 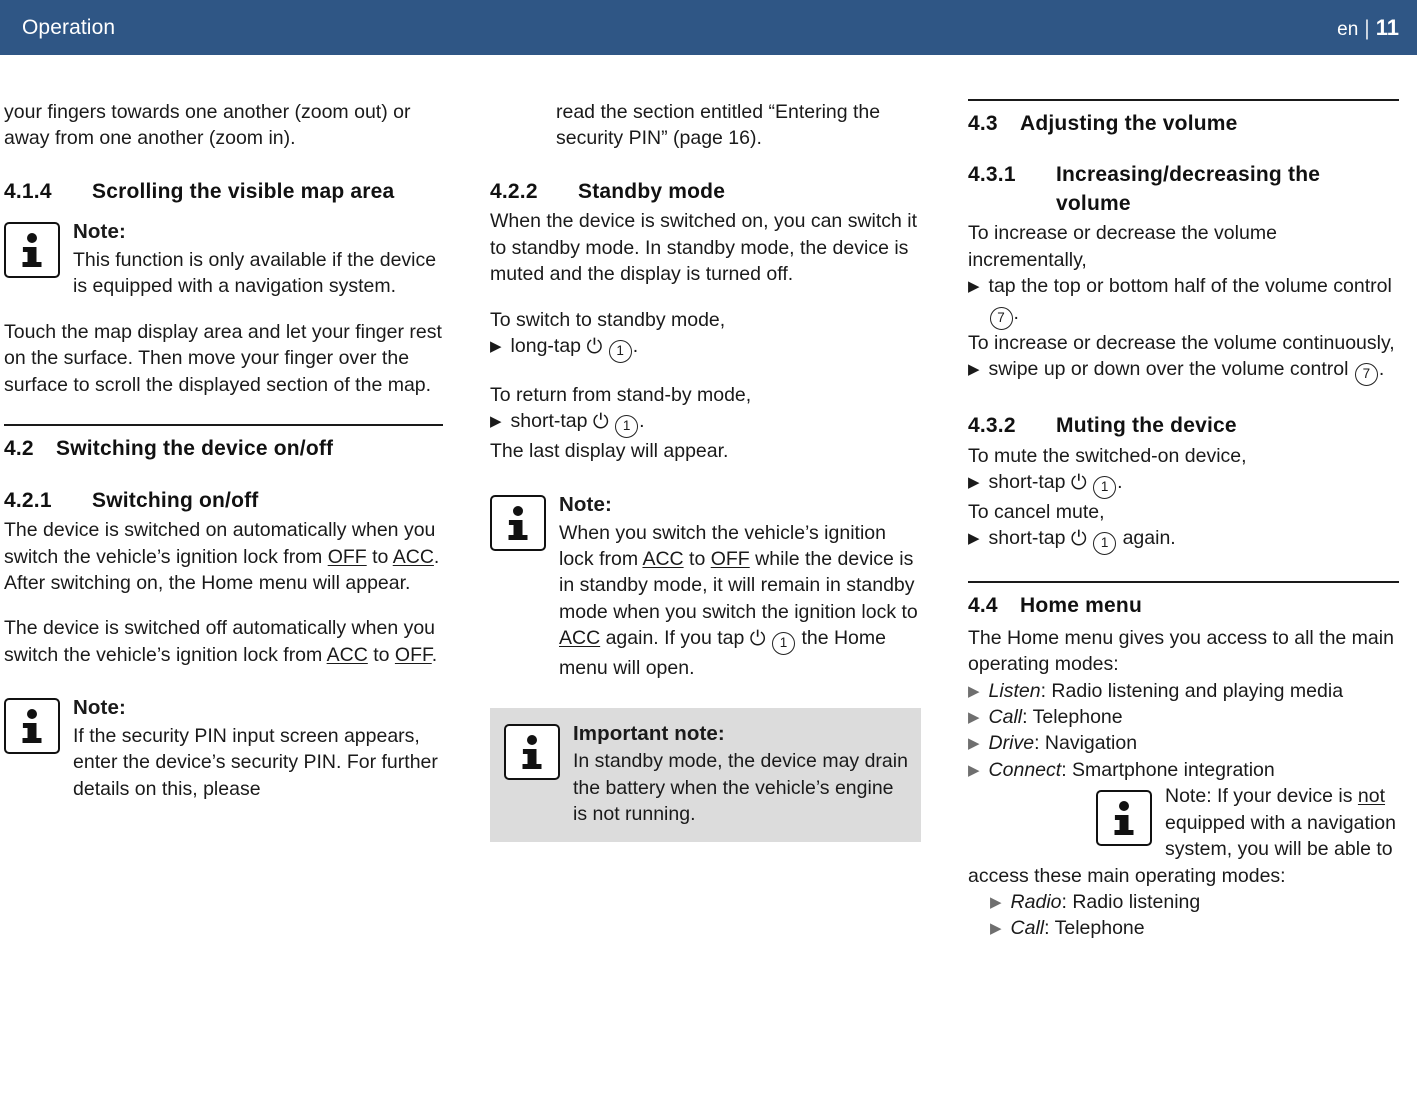 I want to click on heading-4-2: 4.2 Switching the device on/off, so click(x=223, y=449).